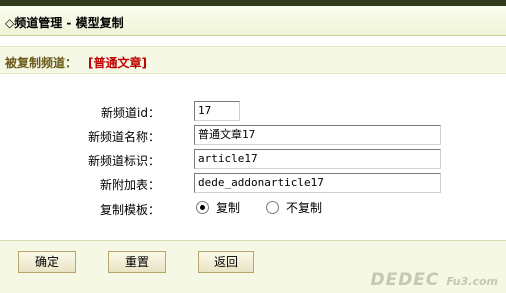 Image resolution: width=506 pixels, height=293 pixels. Describe the element at coordinates (228, 207) in the screenshot. I see `copy-radio-label: 复制` at that location.